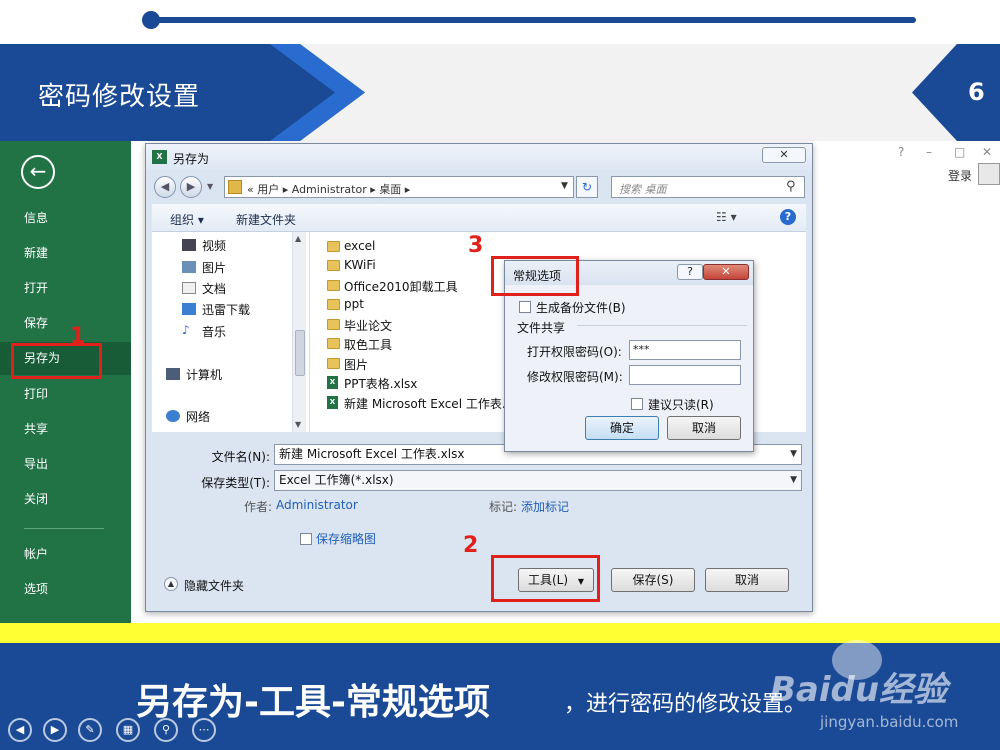 Image resolution: width=1000 pixels, height=750 pixels. I want to click on filename-value: 新建 Microsoft Excel 工作表.xlsx, so click(372, 454).